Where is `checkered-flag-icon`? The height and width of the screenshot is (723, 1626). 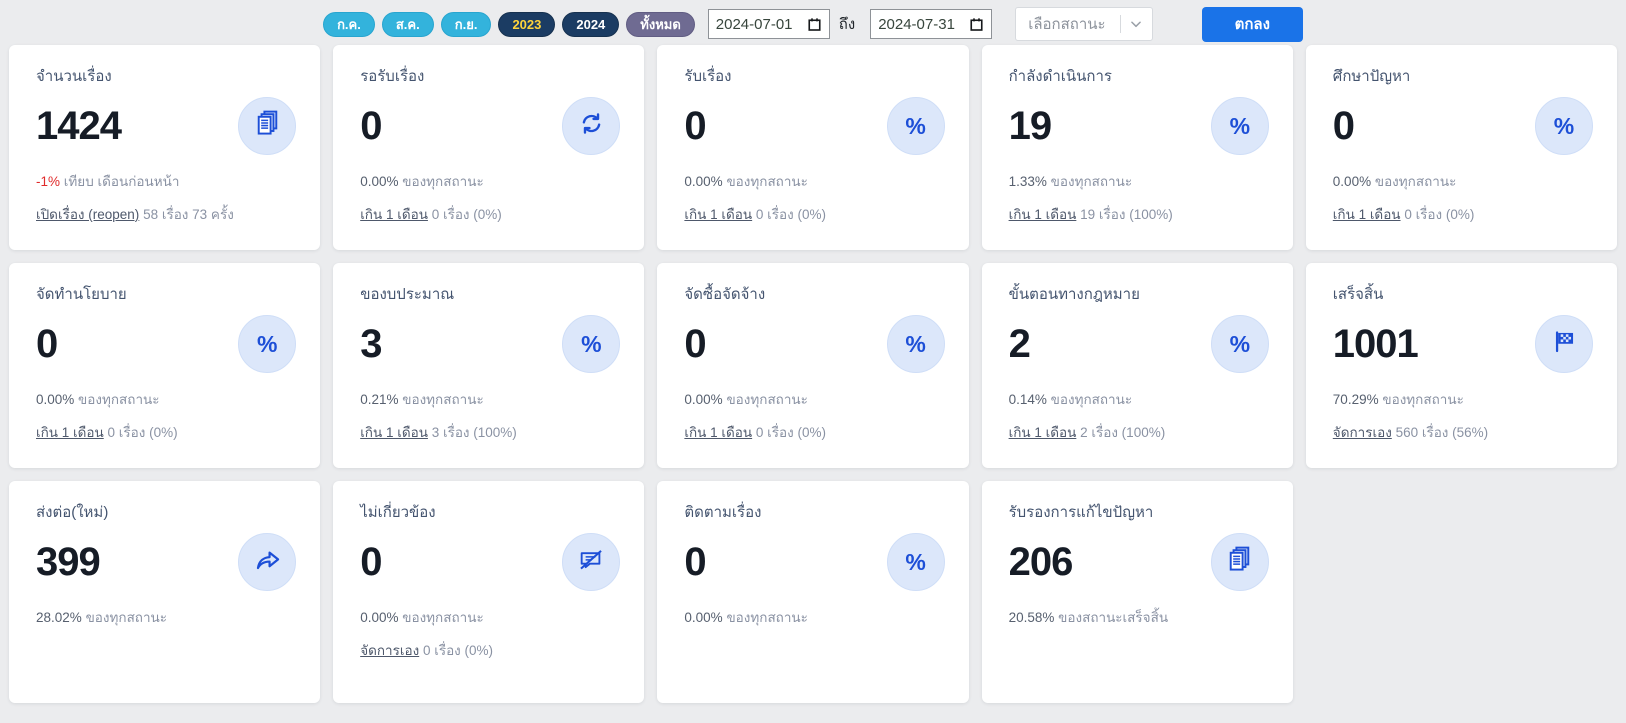
checkered-flag-icon is located at coordinates (1564, 344).